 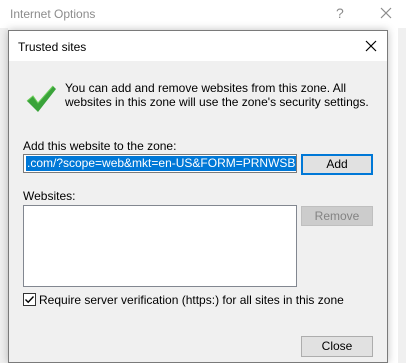 What do you see at coordinates (337, 216) in the screenshot?
I see `remove-button: Remove` at bounding box center [337, 216].